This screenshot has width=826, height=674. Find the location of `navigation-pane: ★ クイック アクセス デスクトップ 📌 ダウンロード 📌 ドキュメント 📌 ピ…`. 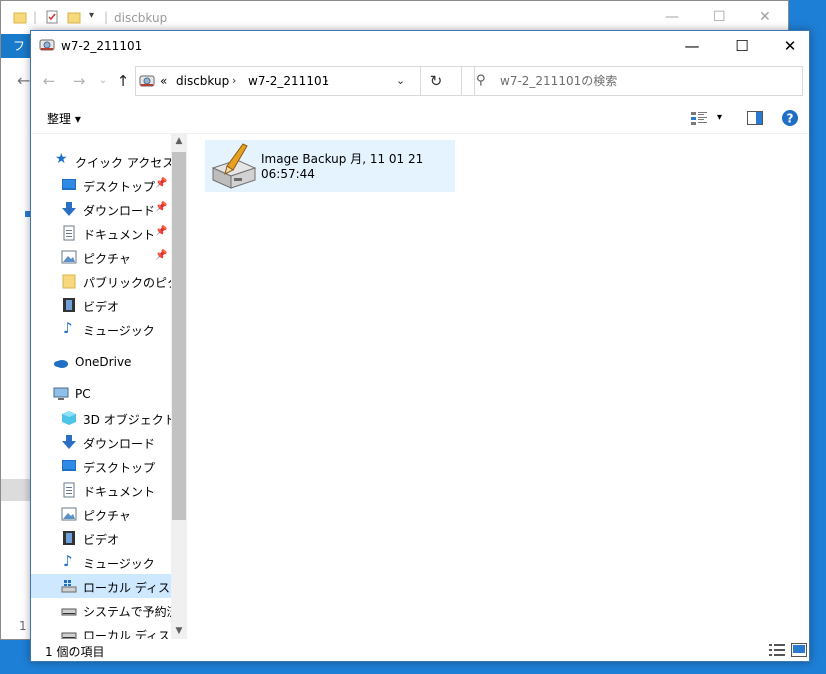

navigation-pane: ★ クイック アクセス デスクトップ 📌 ダウンロード 📌 ドキュメント 📌 ピ… is located at coordinates (109, 386).